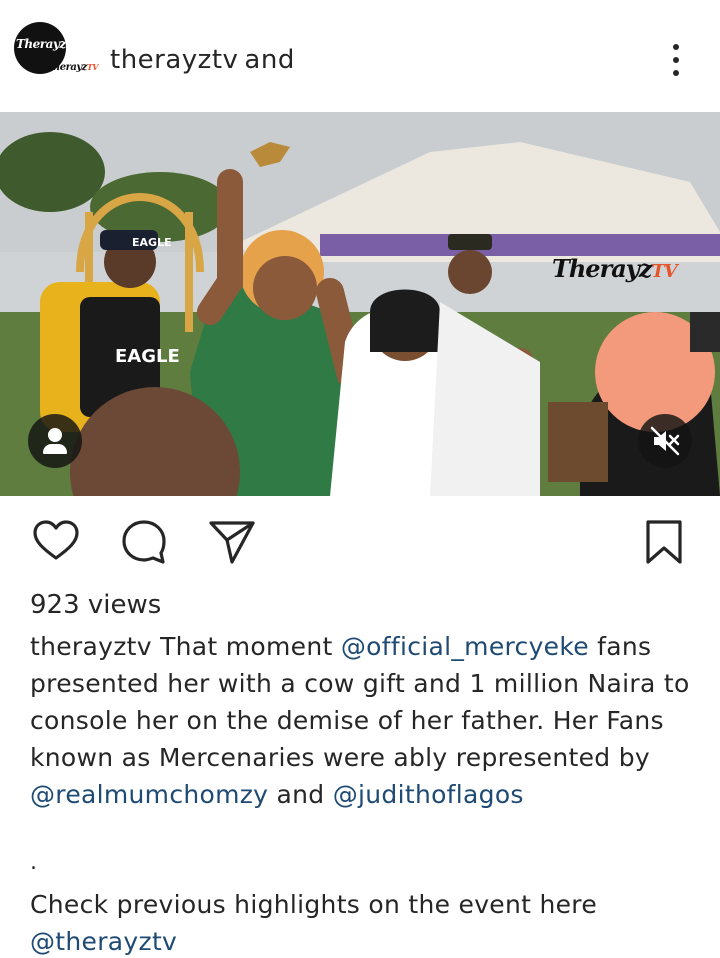 The width and height of the screenshot is (720, 958). Describe the element at coordinates (55, 449) in the screenshot. I see `person-tag-icon-body` at that location.